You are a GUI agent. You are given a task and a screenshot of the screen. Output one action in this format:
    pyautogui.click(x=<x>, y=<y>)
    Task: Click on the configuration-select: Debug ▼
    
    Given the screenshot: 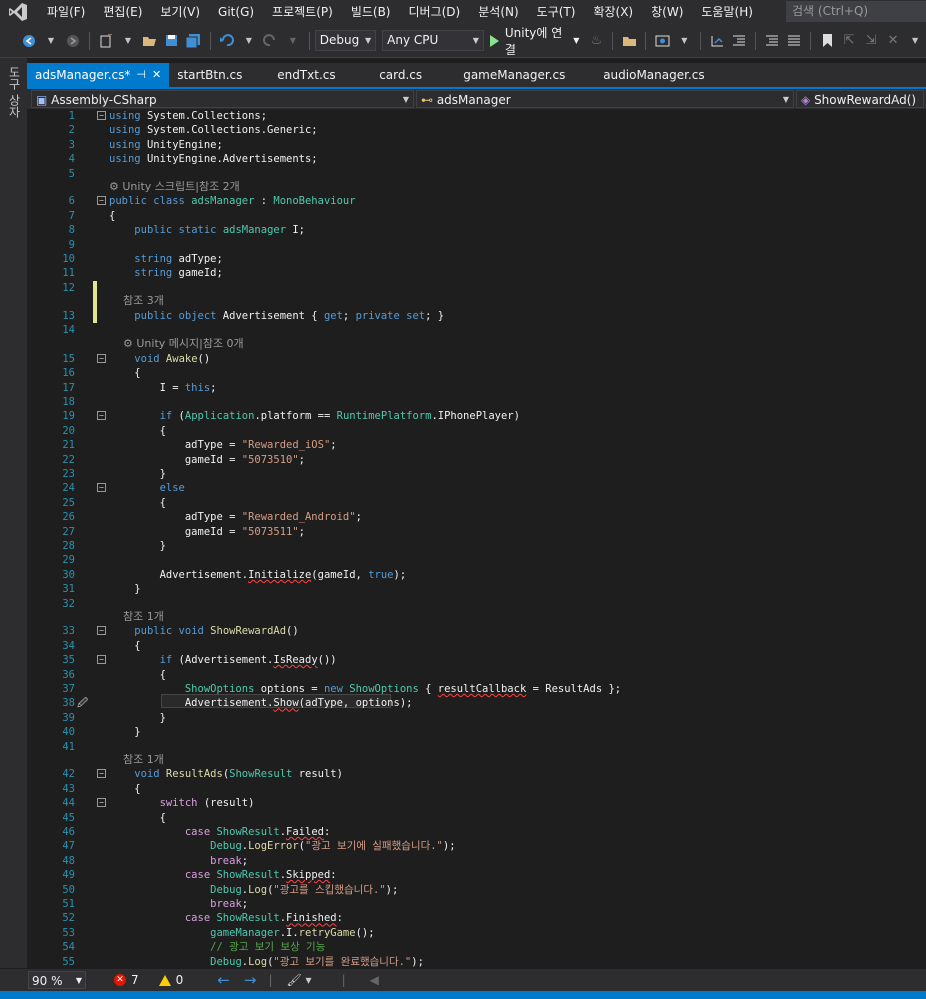 What is the action you would take?
    pyautogui.click(x=345, y=40)
    